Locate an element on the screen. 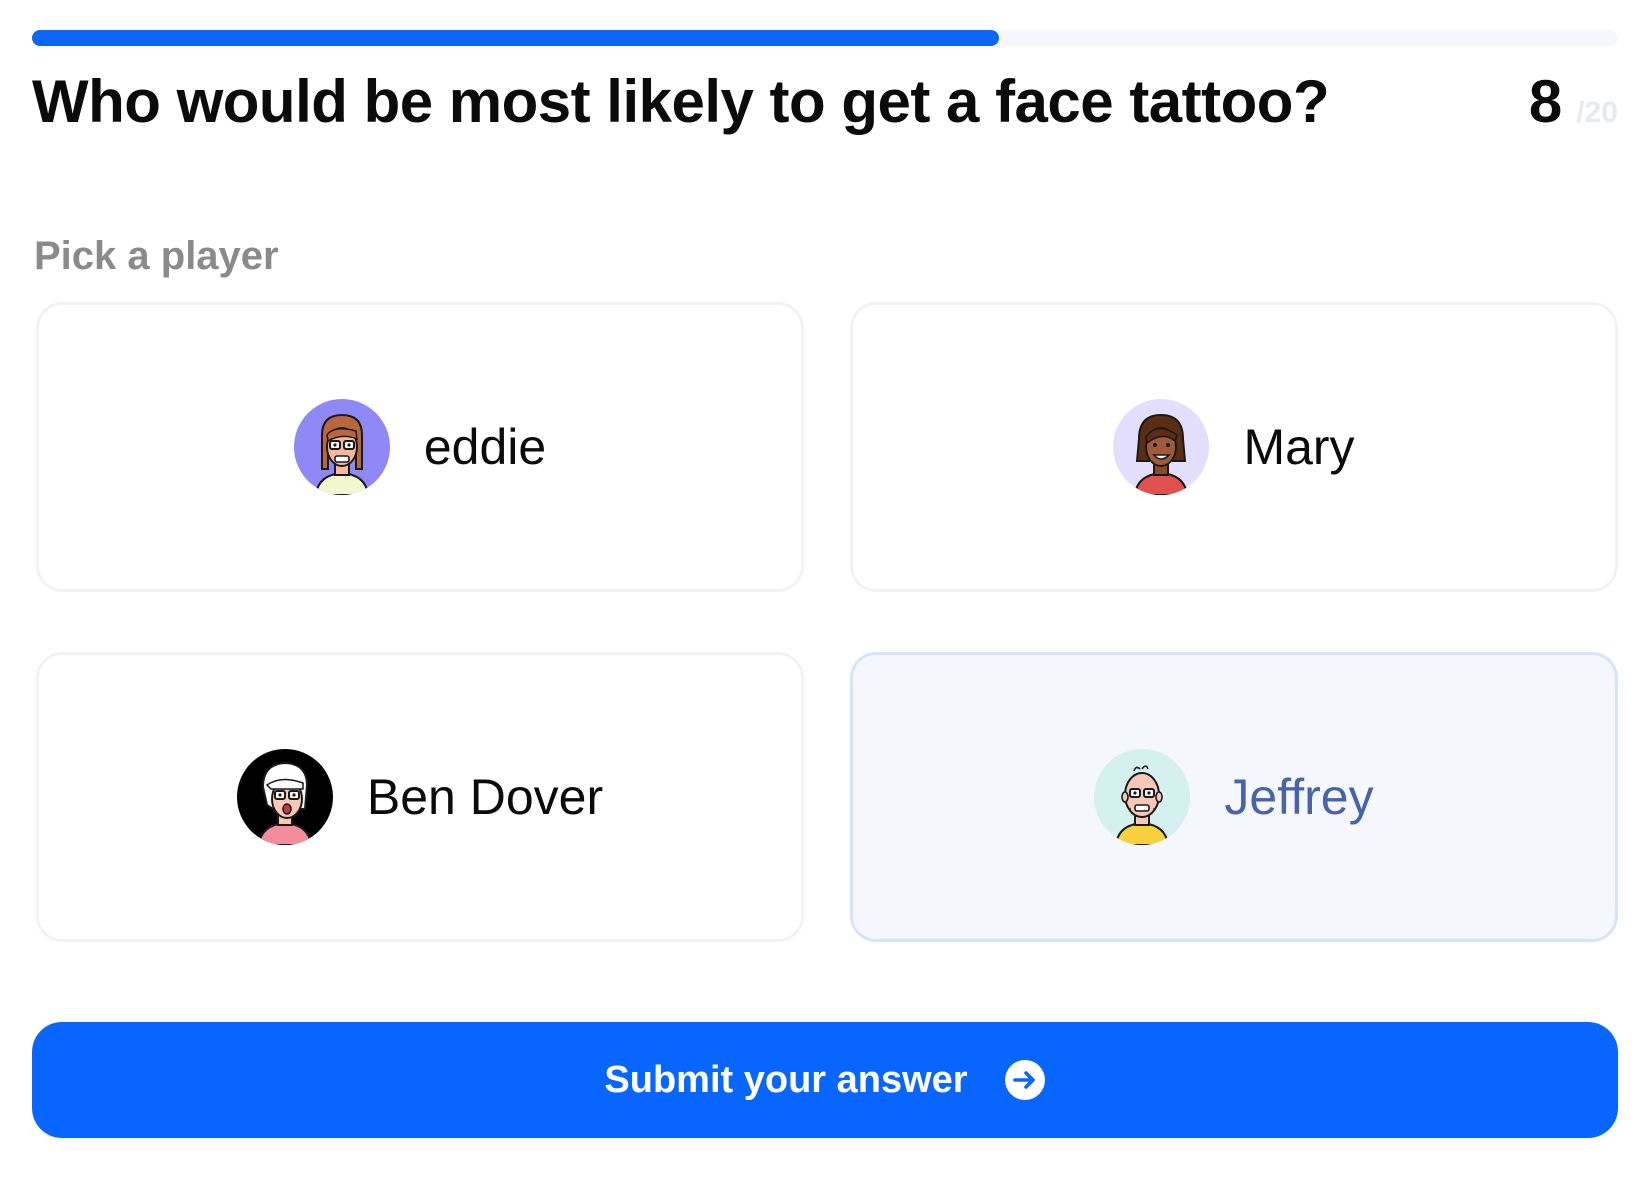 This screenshot has height=1184, width=1644. submit-answer-button: Submit your answer is located at coordinates (825, 1080).